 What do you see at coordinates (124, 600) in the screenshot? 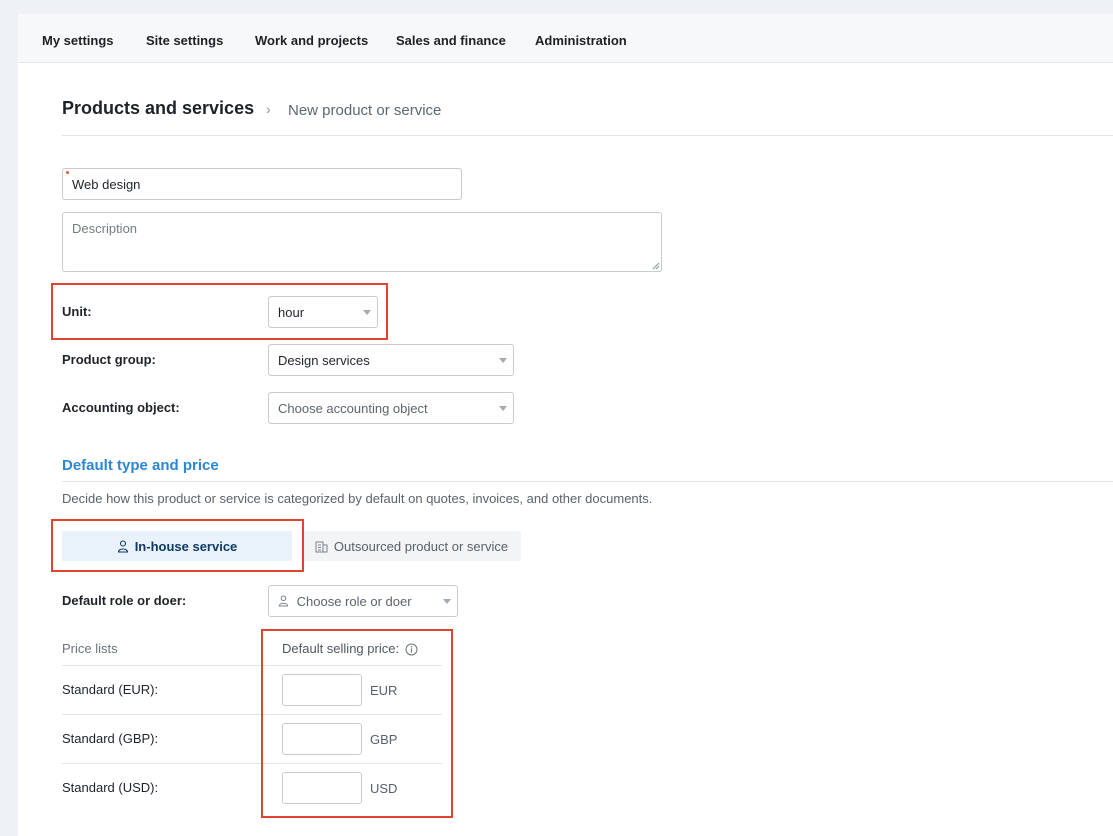
I see `default-role-label: Default role or doer:` at bounding box center [124, 600].